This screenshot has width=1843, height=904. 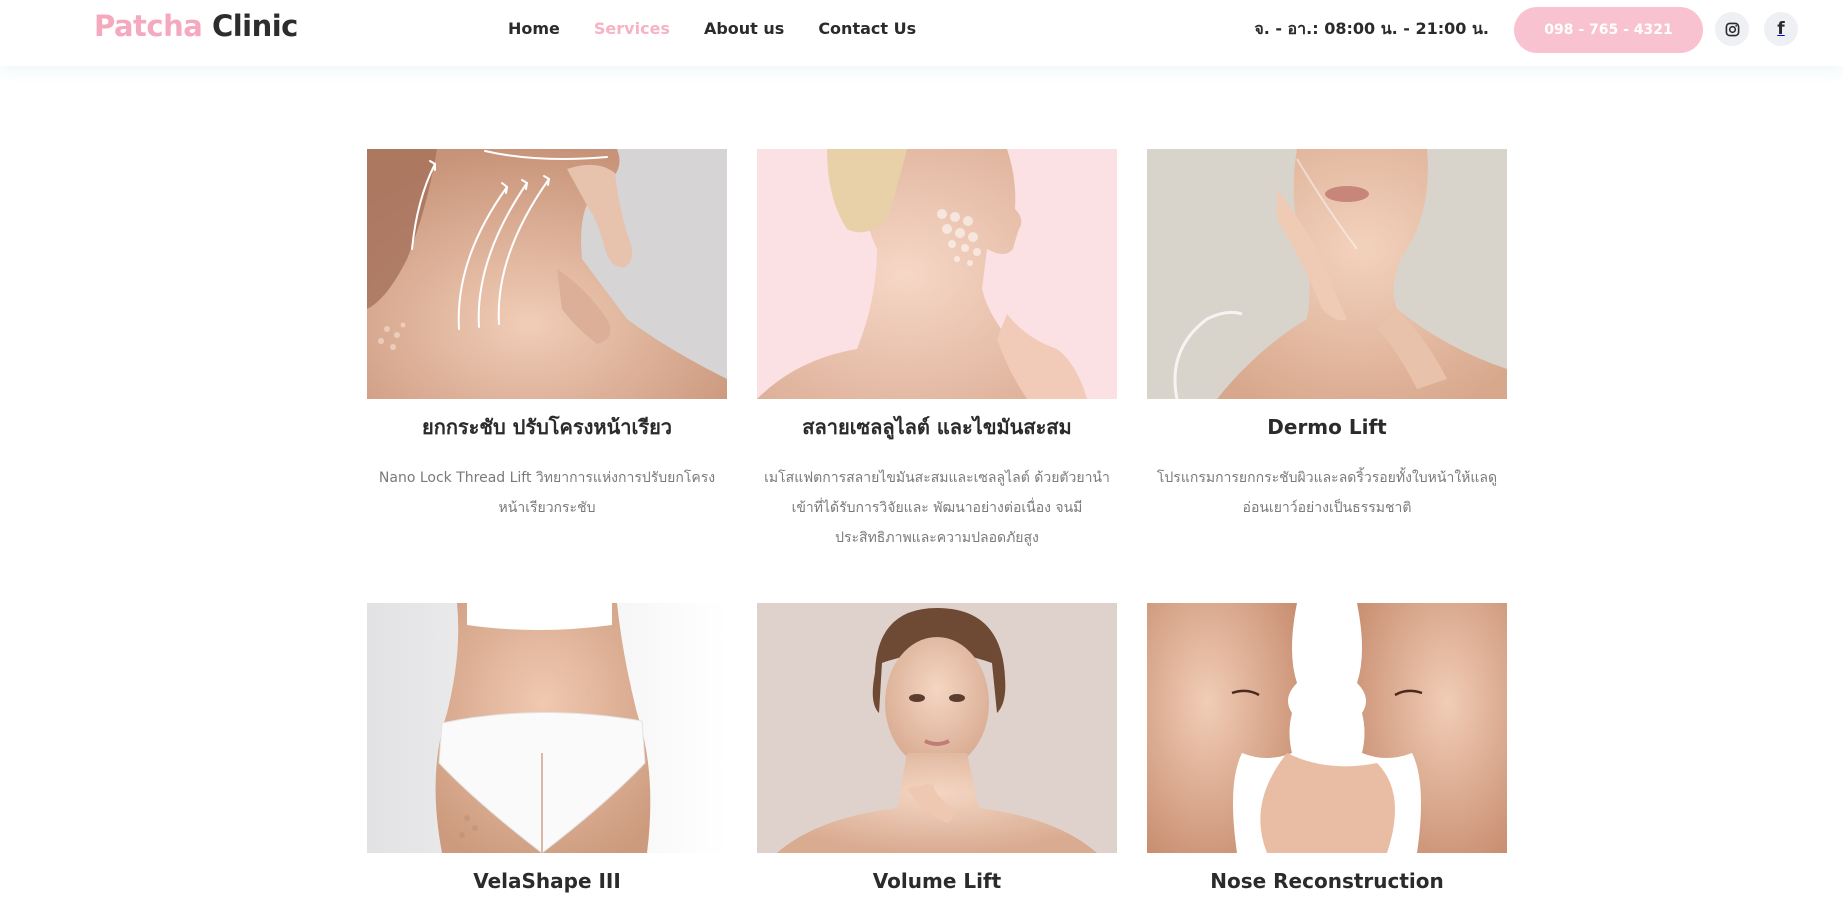 I want to click on service-image-dermo-lift, so click(x=1327, y=274).